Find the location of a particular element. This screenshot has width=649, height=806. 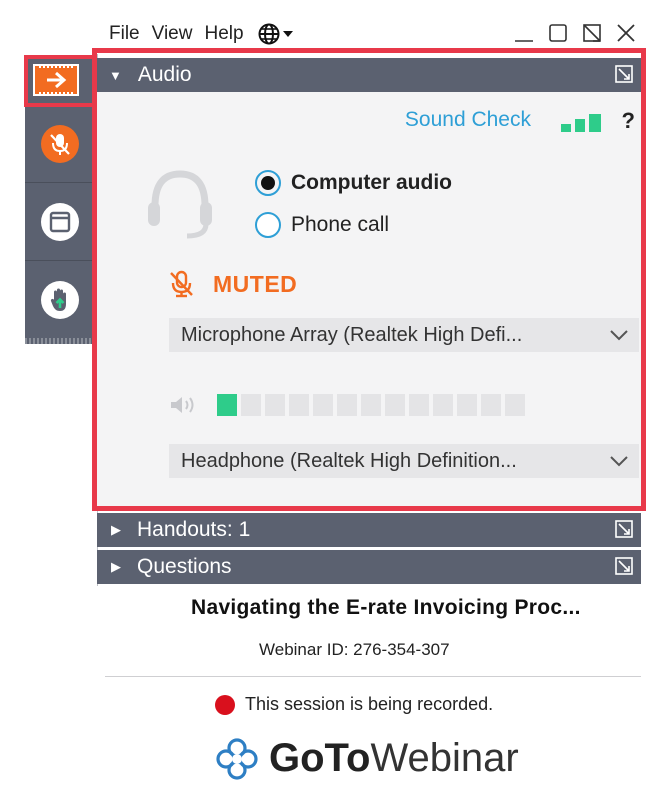

close-icon is located at coordinates (626, 33).